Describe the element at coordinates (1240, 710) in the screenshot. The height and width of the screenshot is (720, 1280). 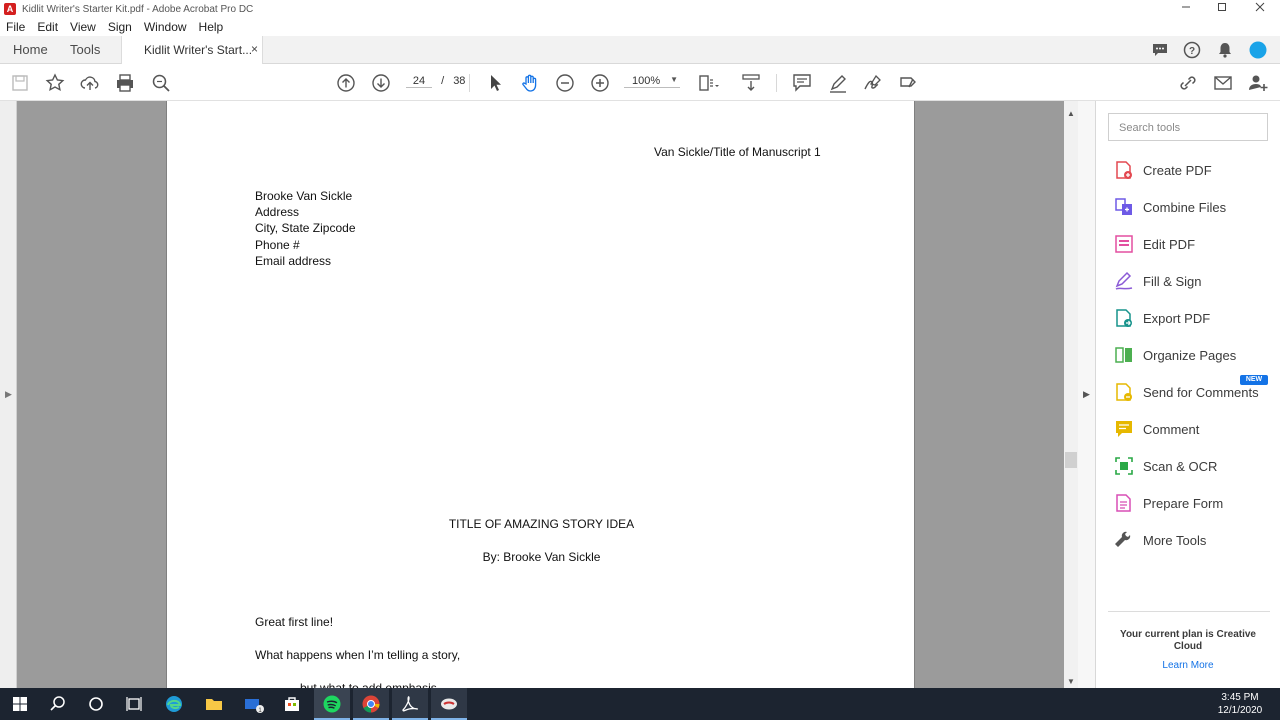
I see `clock-date: 12/1/2020` at that location.